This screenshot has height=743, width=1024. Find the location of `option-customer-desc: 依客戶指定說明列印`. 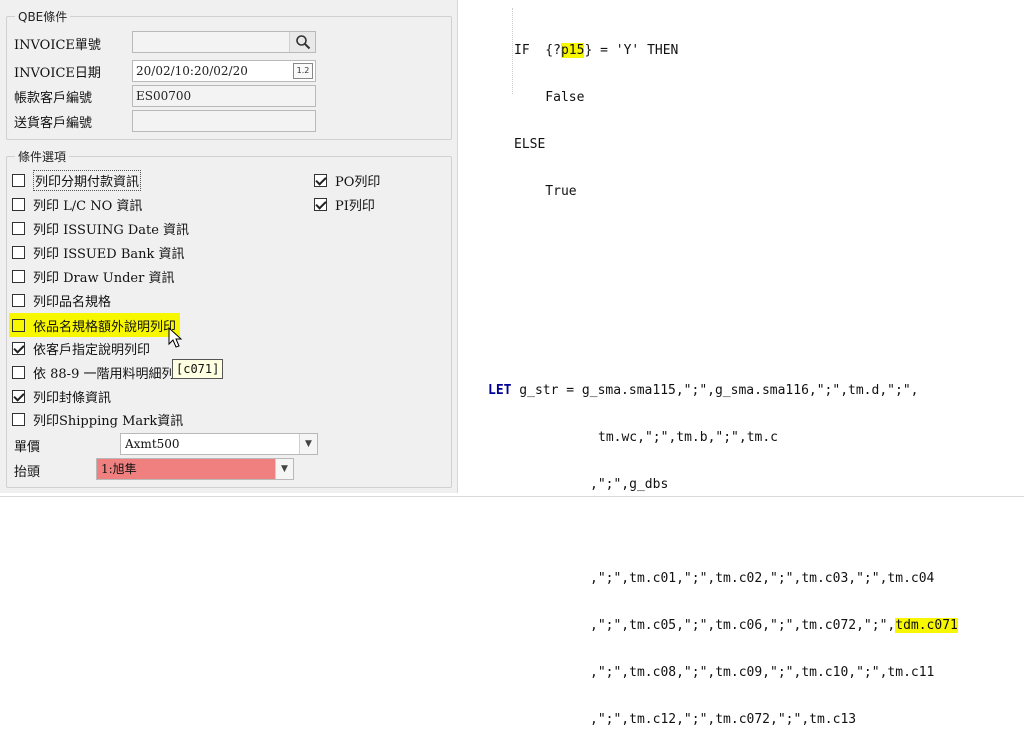

option-customer-desc: 依客戶指定說明列印 is located at coordinates (81, 348).